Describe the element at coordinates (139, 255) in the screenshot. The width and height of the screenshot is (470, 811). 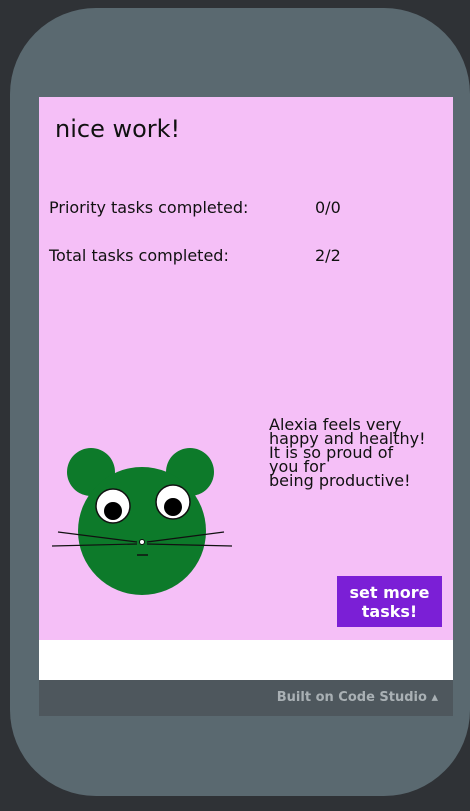
I see `total-tasks-label: Total tasks completed:` at that location.